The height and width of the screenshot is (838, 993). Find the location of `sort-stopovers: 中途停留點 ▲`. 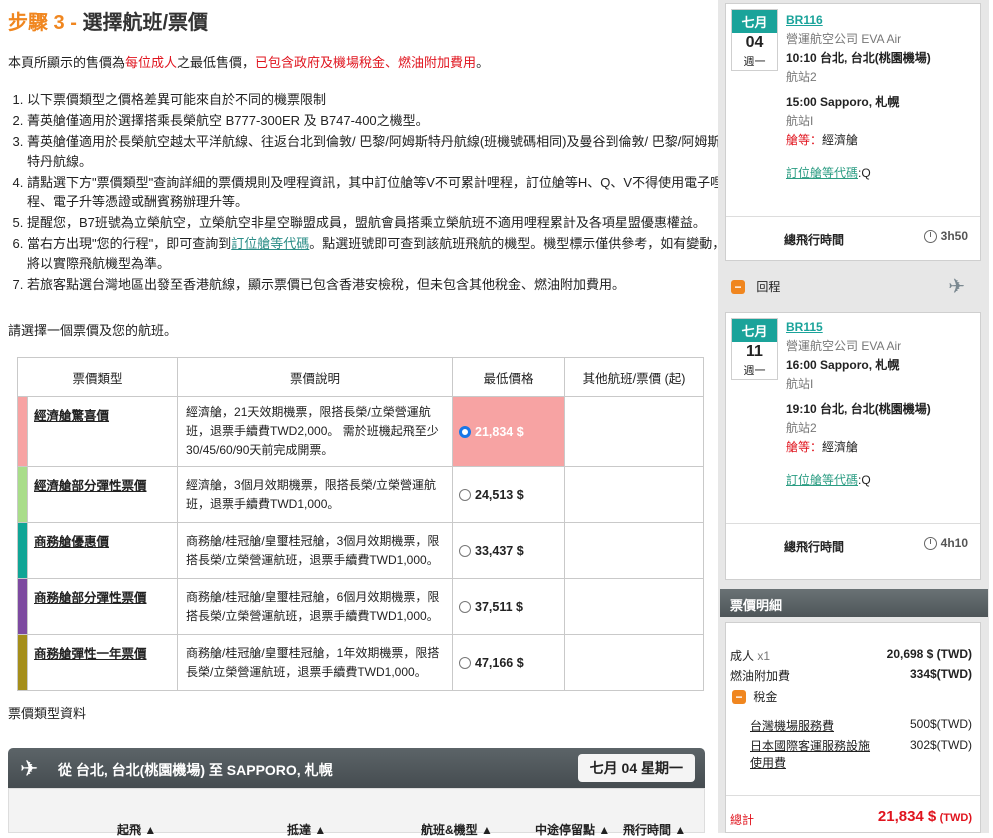

sort-stopovers: 中途停留點 ▲ is located at coordinates (572, 829).